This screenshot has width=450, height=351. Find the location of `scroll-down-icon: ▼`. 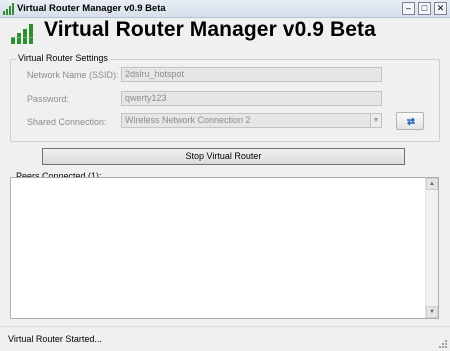

scroll-down-icon: ▼ is located at coordinates (432, 312).